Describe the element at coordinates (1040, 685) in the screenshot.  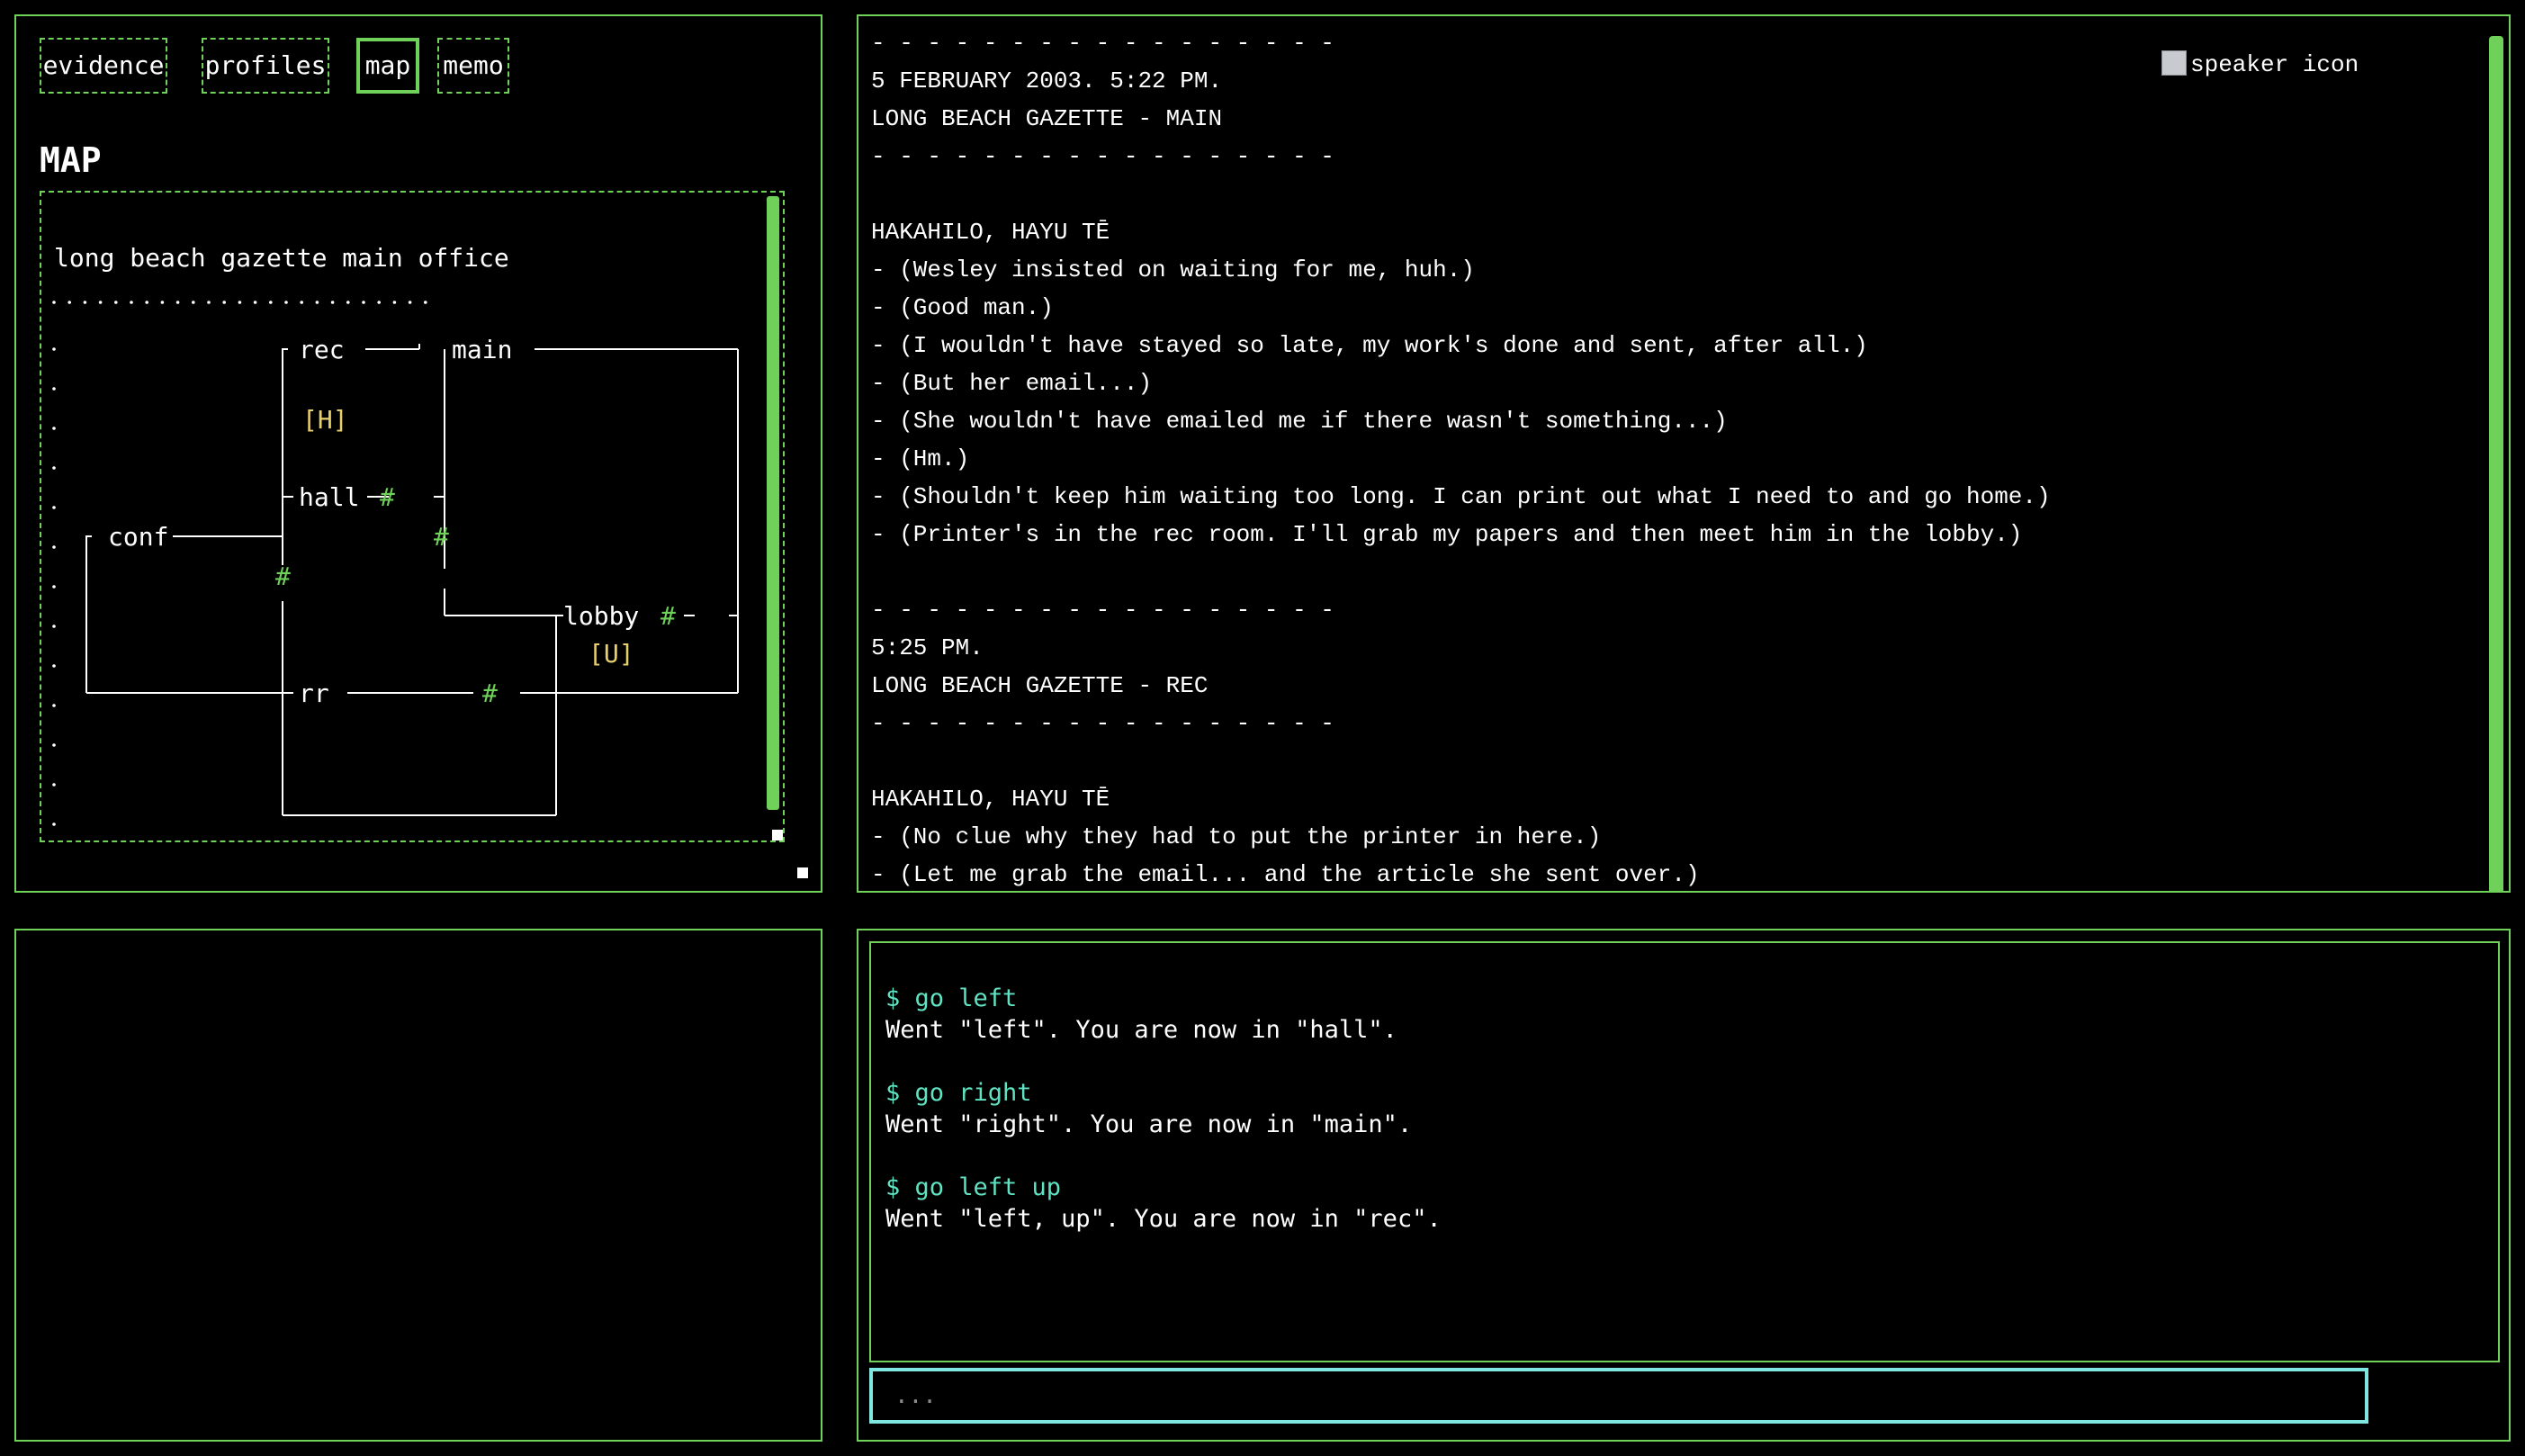
I see `log-line: LONG BEACH GAZETTE - REC` at that location.